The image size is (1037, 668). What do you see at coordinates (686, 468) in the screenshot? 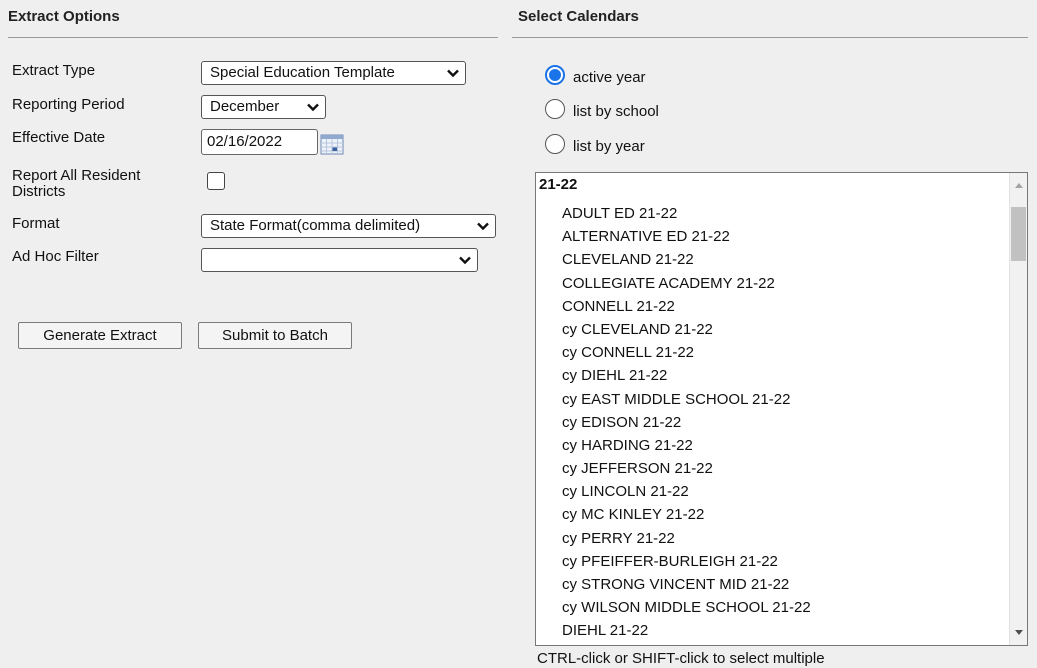
I see `list-item: cy JEFFERSON 21-22` at bounding box center [686, 468].